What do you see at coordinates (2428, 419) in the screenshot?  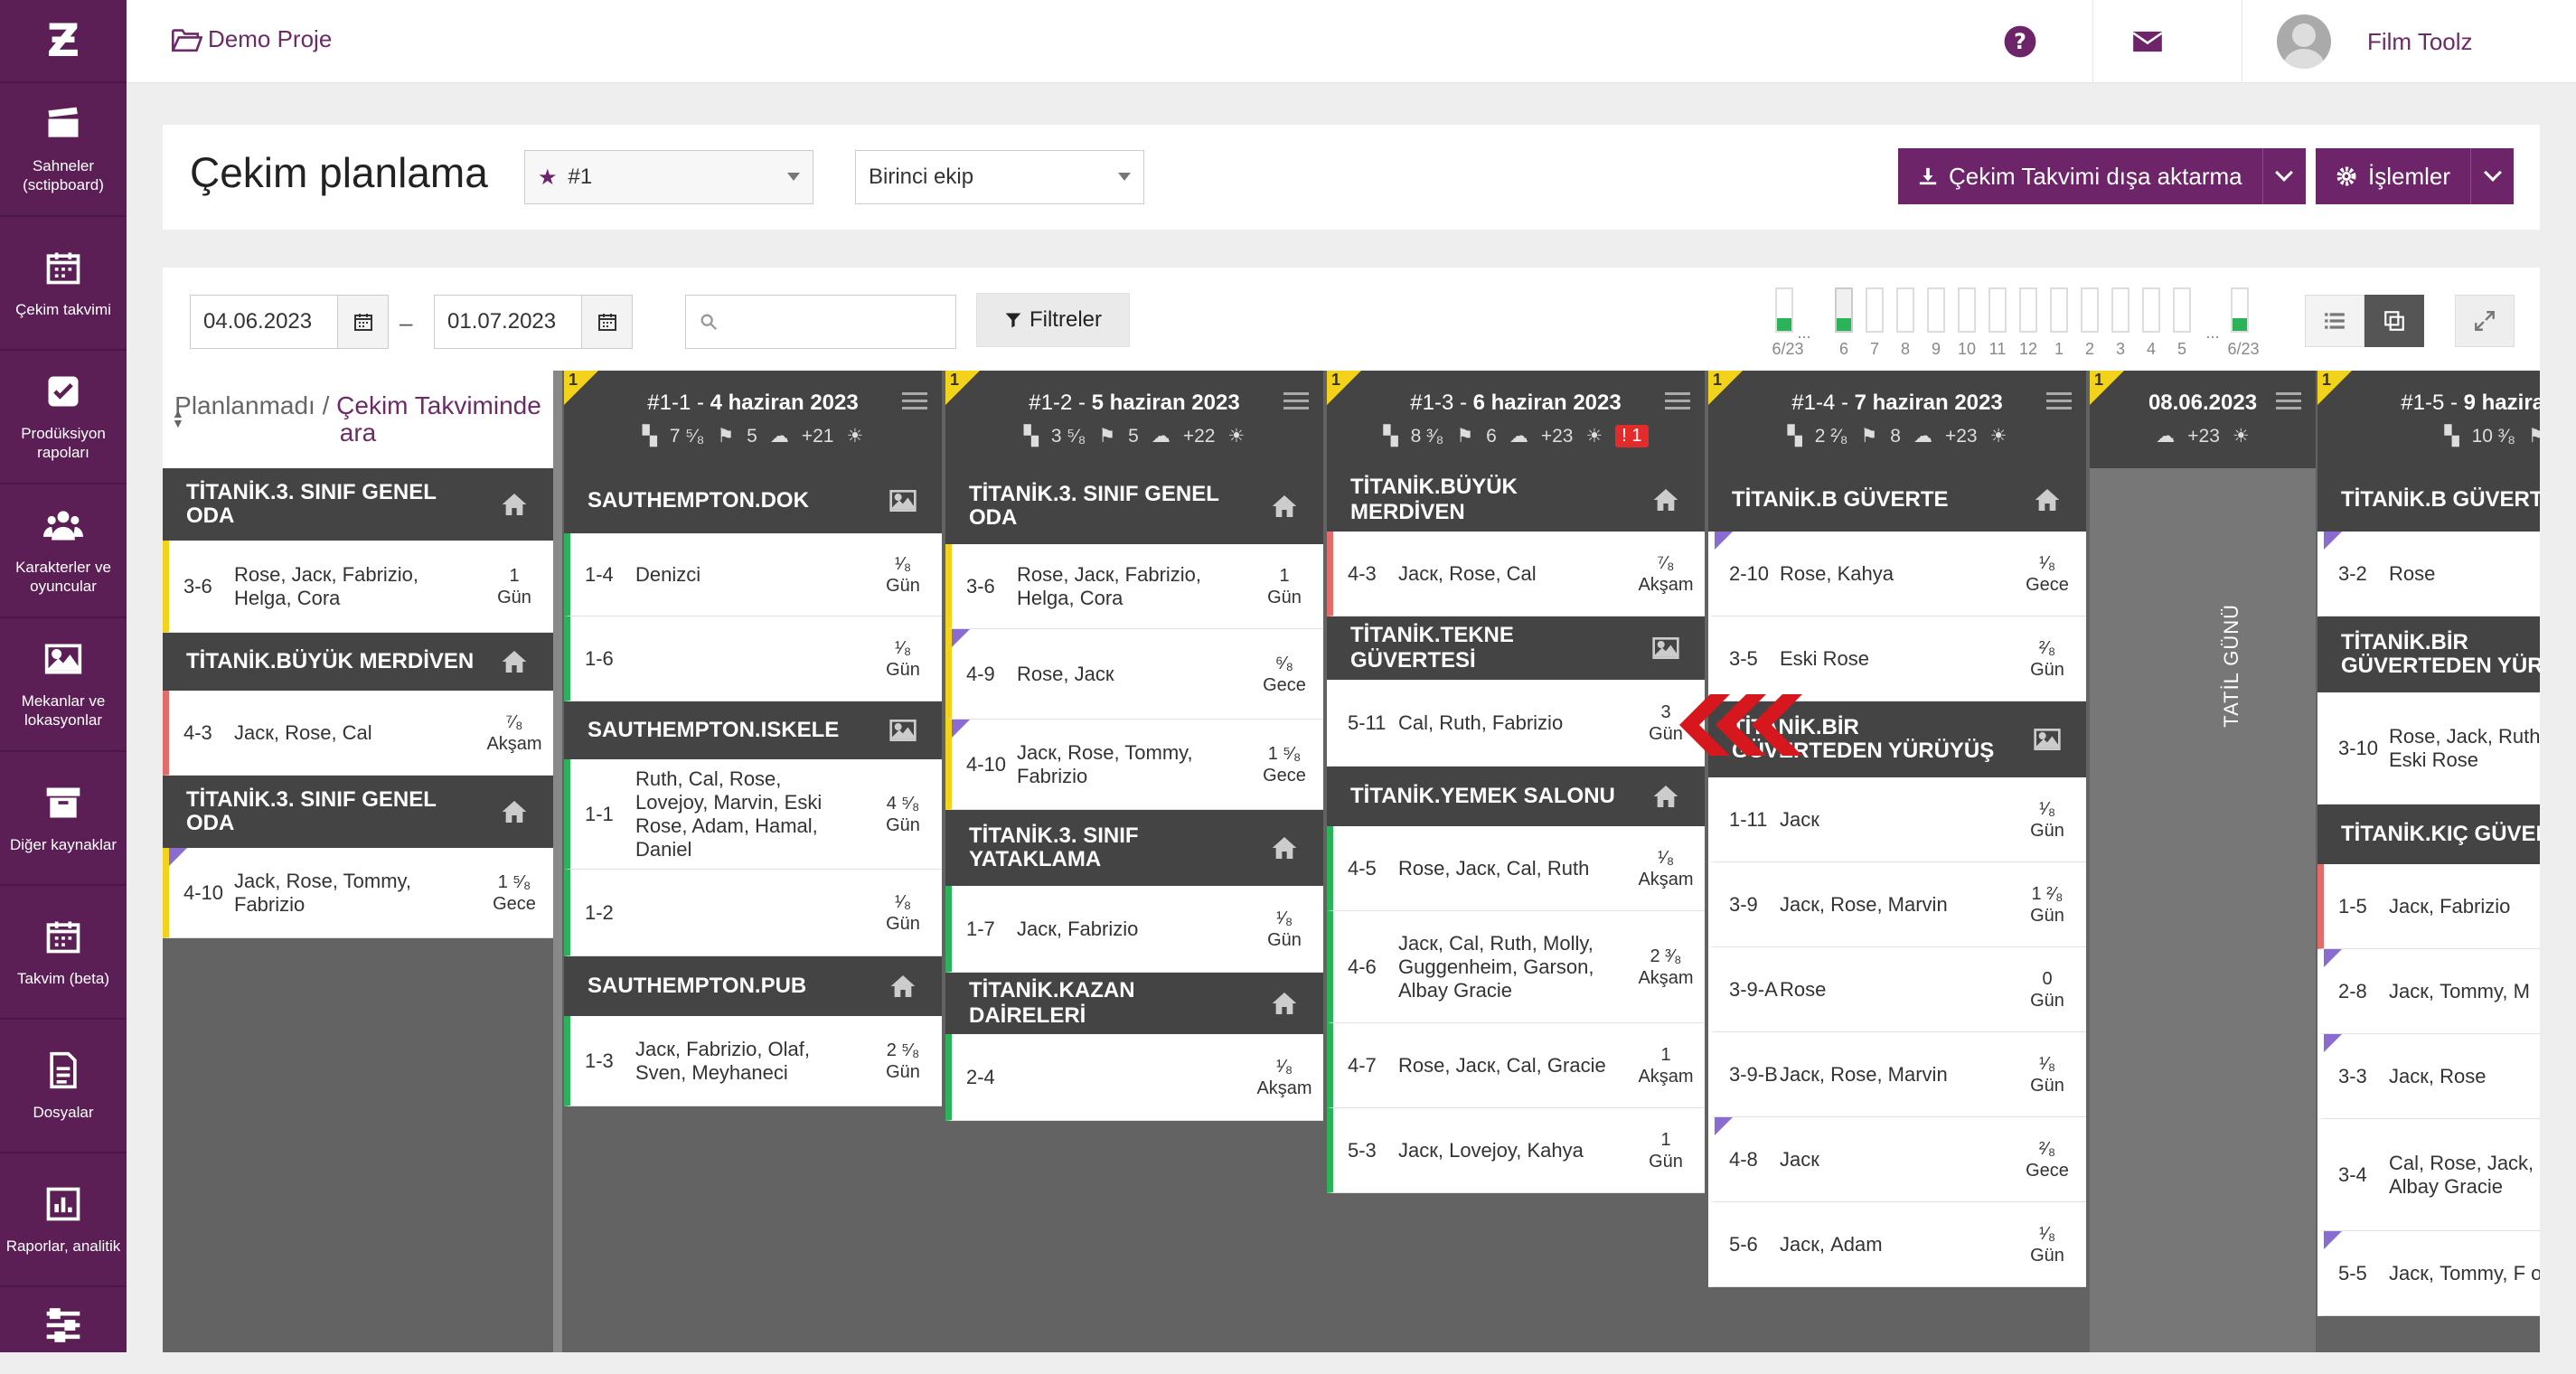 I see `day-header: 1 #1-5 - 9 haziran 2023 ▚10 ³⁄₈ ⚑7` at bounding box center [2428, 419].